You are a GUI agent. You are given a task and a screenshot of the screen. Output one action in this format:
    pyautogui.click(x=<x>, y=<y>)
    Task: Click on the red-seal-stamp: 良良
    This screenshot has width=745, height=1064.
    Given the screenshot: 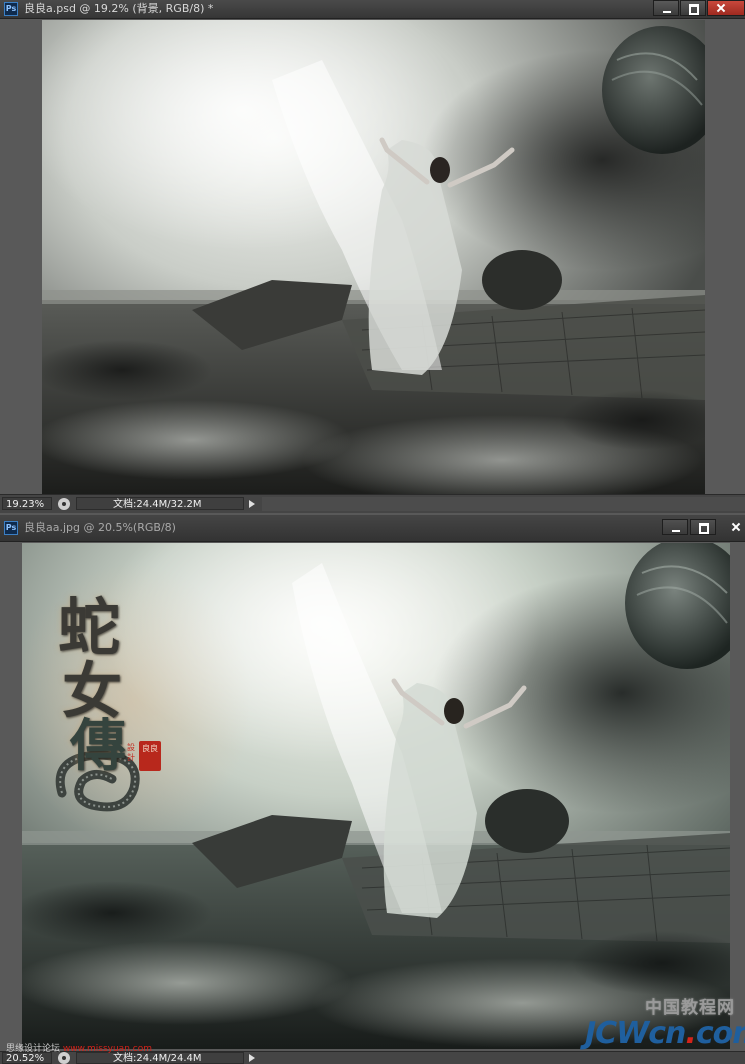 What is the action you would take?
    pyautogui.click(x=150, y=756)
    